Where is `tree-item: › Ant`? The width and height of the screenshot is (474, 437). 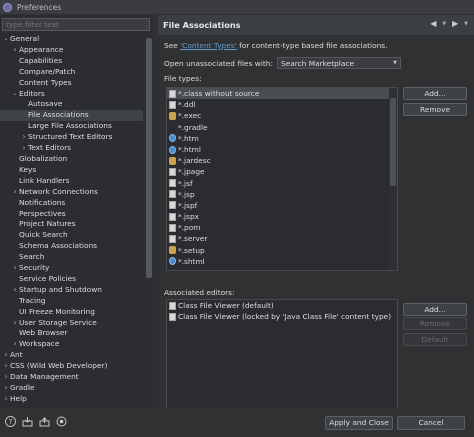
tree-item: › Ant is located at coordinates (71, 355).